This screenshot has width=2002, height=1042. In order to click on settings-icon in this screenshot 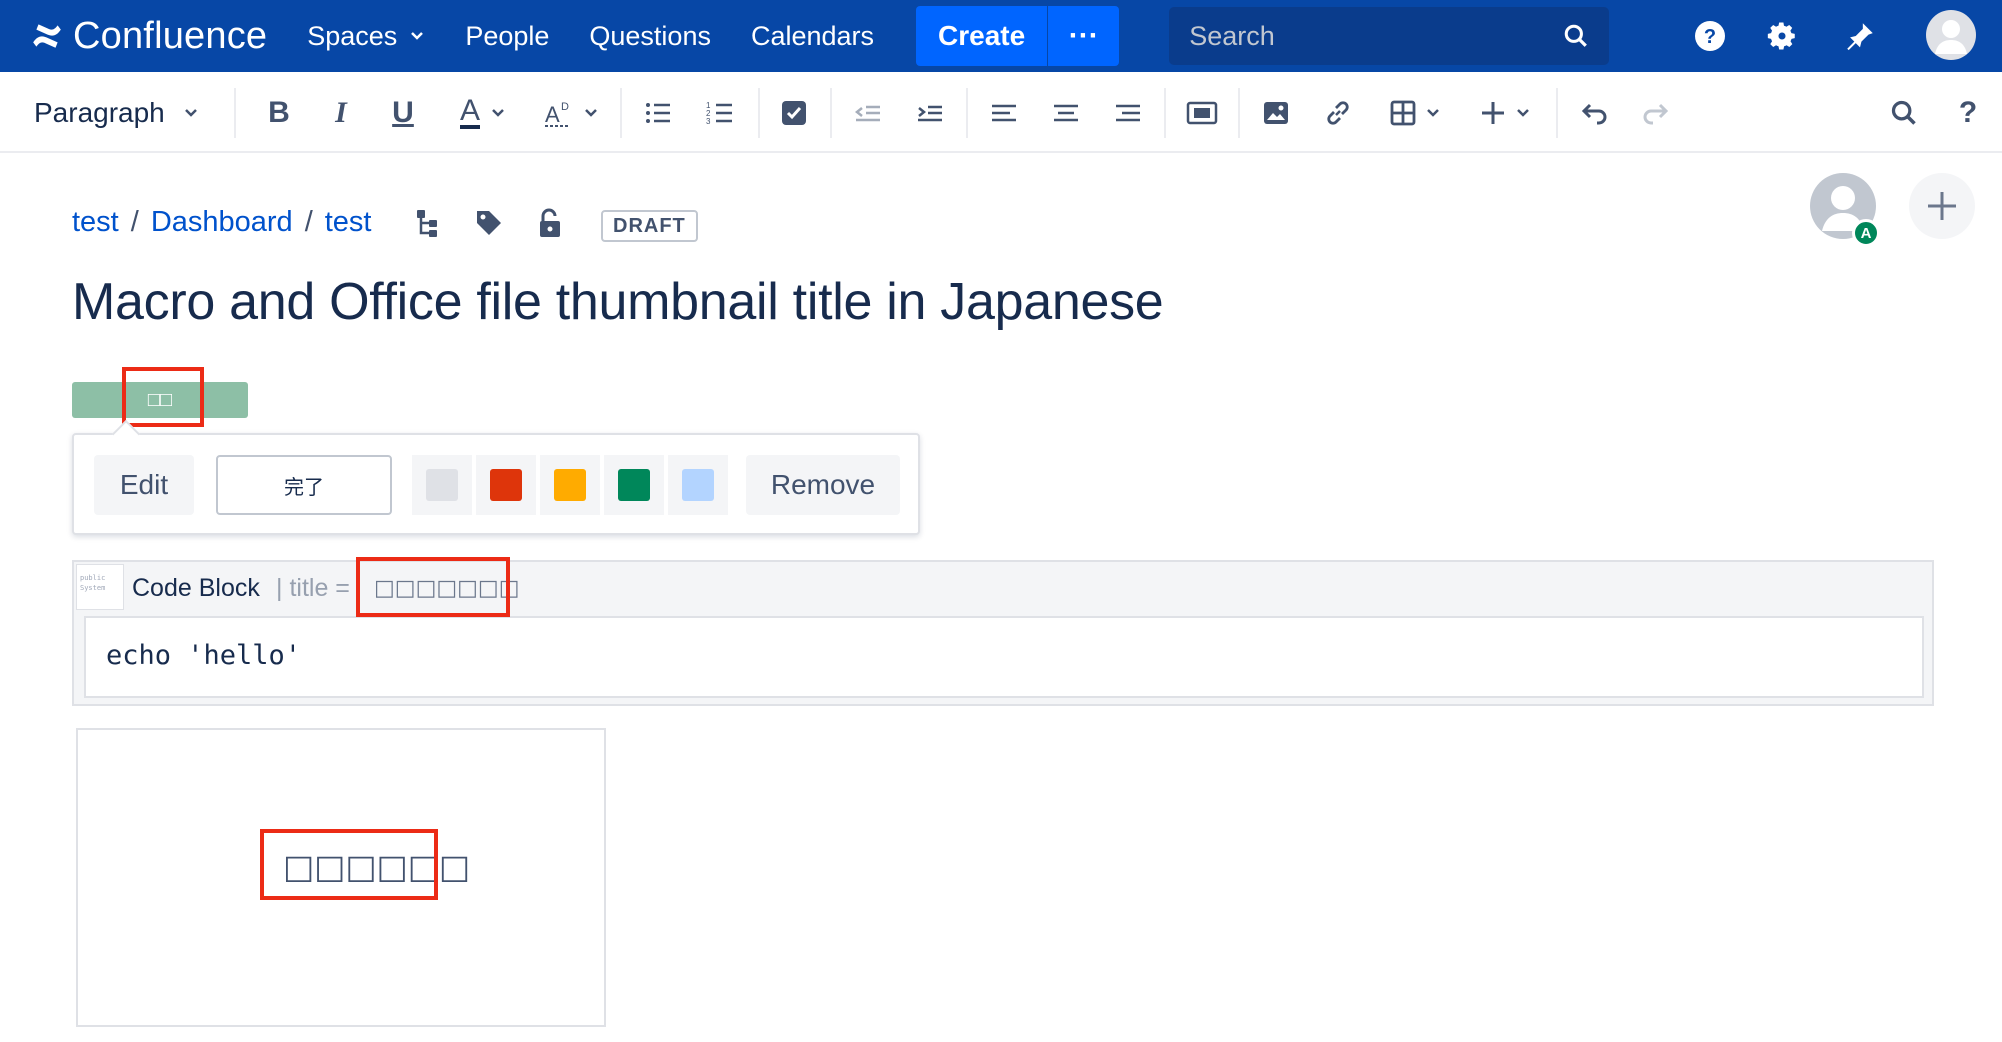, I will do `click(1782, 36)`.